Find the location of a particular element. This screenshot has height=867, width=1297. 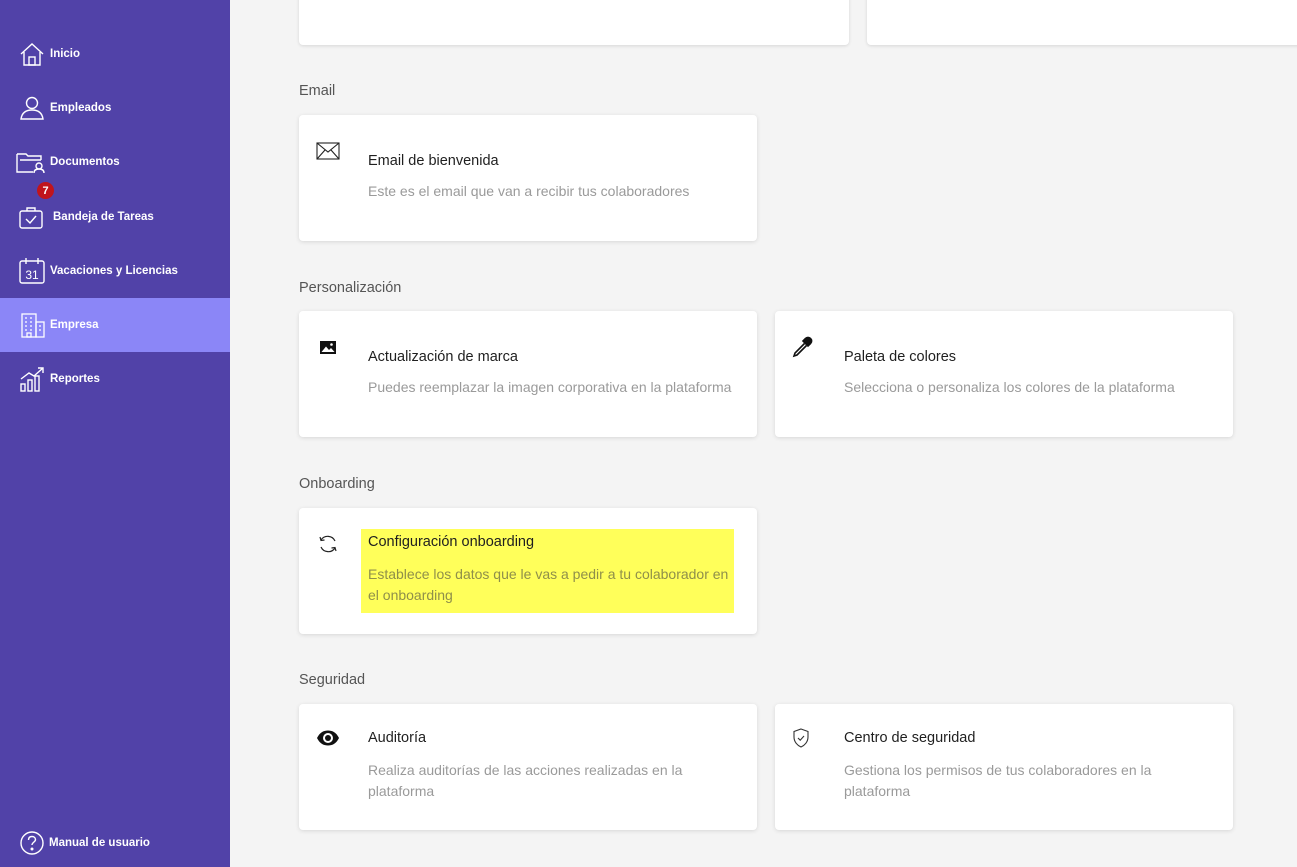

card-title: Auditoría is located at coordinates (397, 738).